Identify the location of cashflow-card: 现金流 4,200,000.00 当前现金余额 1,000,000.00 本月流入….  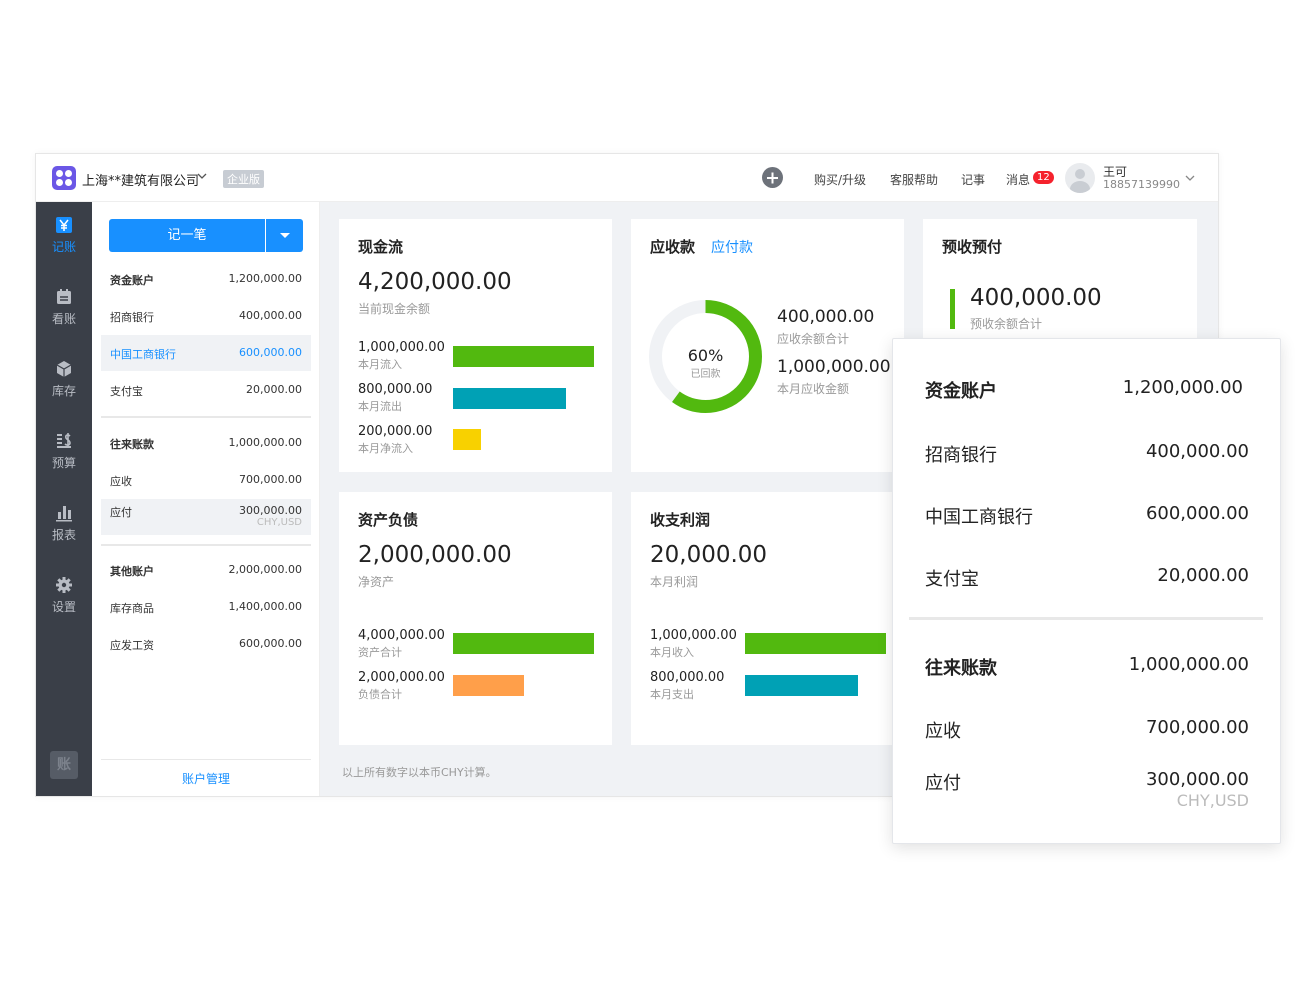
(475, 345).